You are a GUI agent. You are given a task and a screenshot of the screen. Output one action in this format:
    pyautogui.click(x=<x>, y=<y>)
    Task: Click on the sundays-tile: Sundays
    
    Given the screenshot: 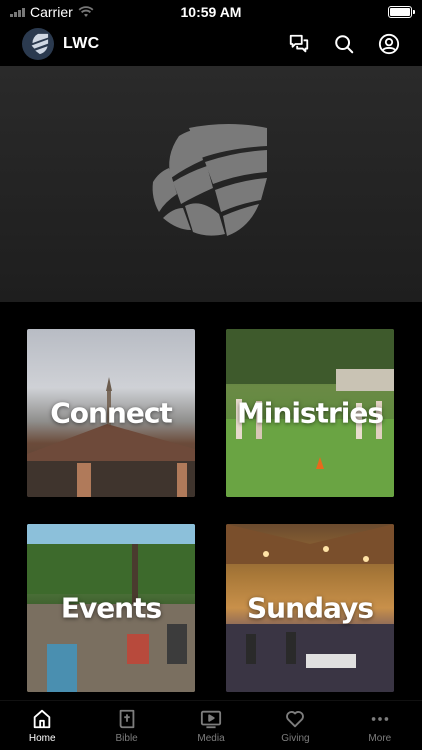 What is the action you would take?
    pyautogui.click(x=310, y=608)
    